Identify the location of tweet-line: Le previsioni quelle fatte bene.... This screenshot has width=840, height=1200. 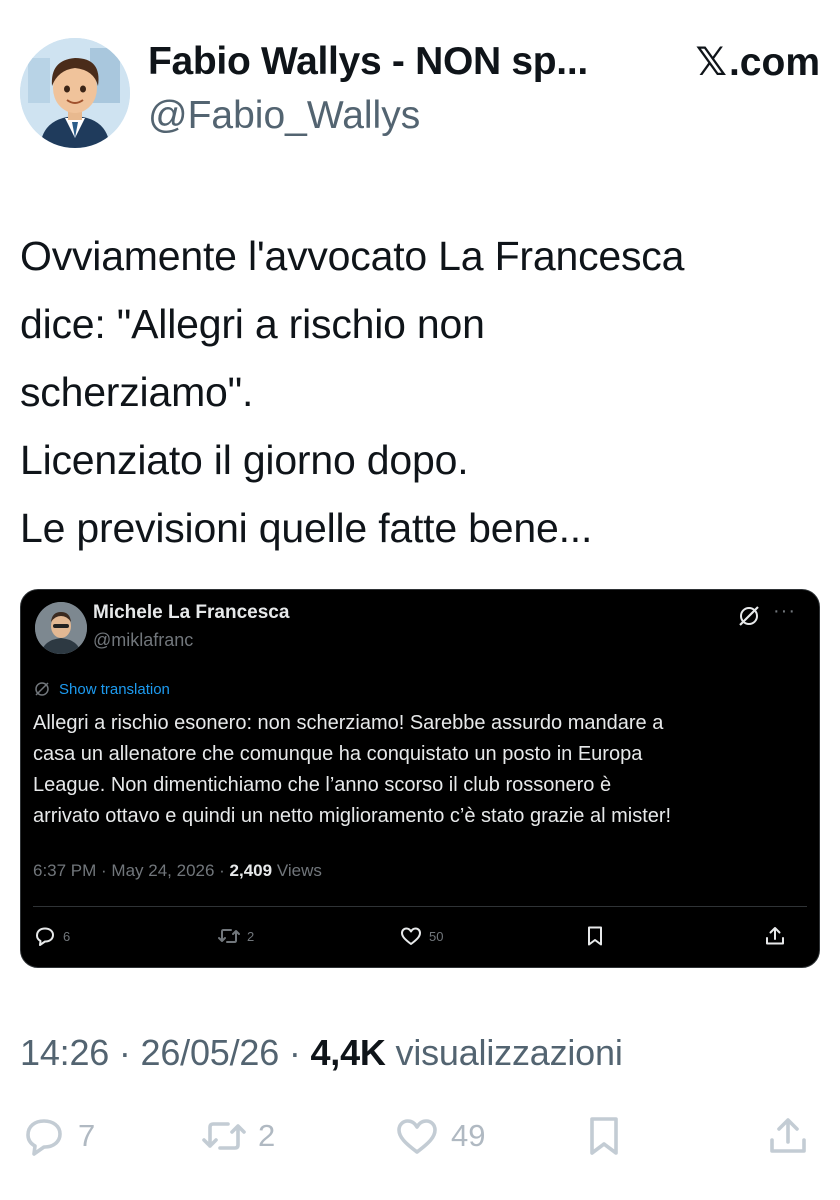
(306, 528).